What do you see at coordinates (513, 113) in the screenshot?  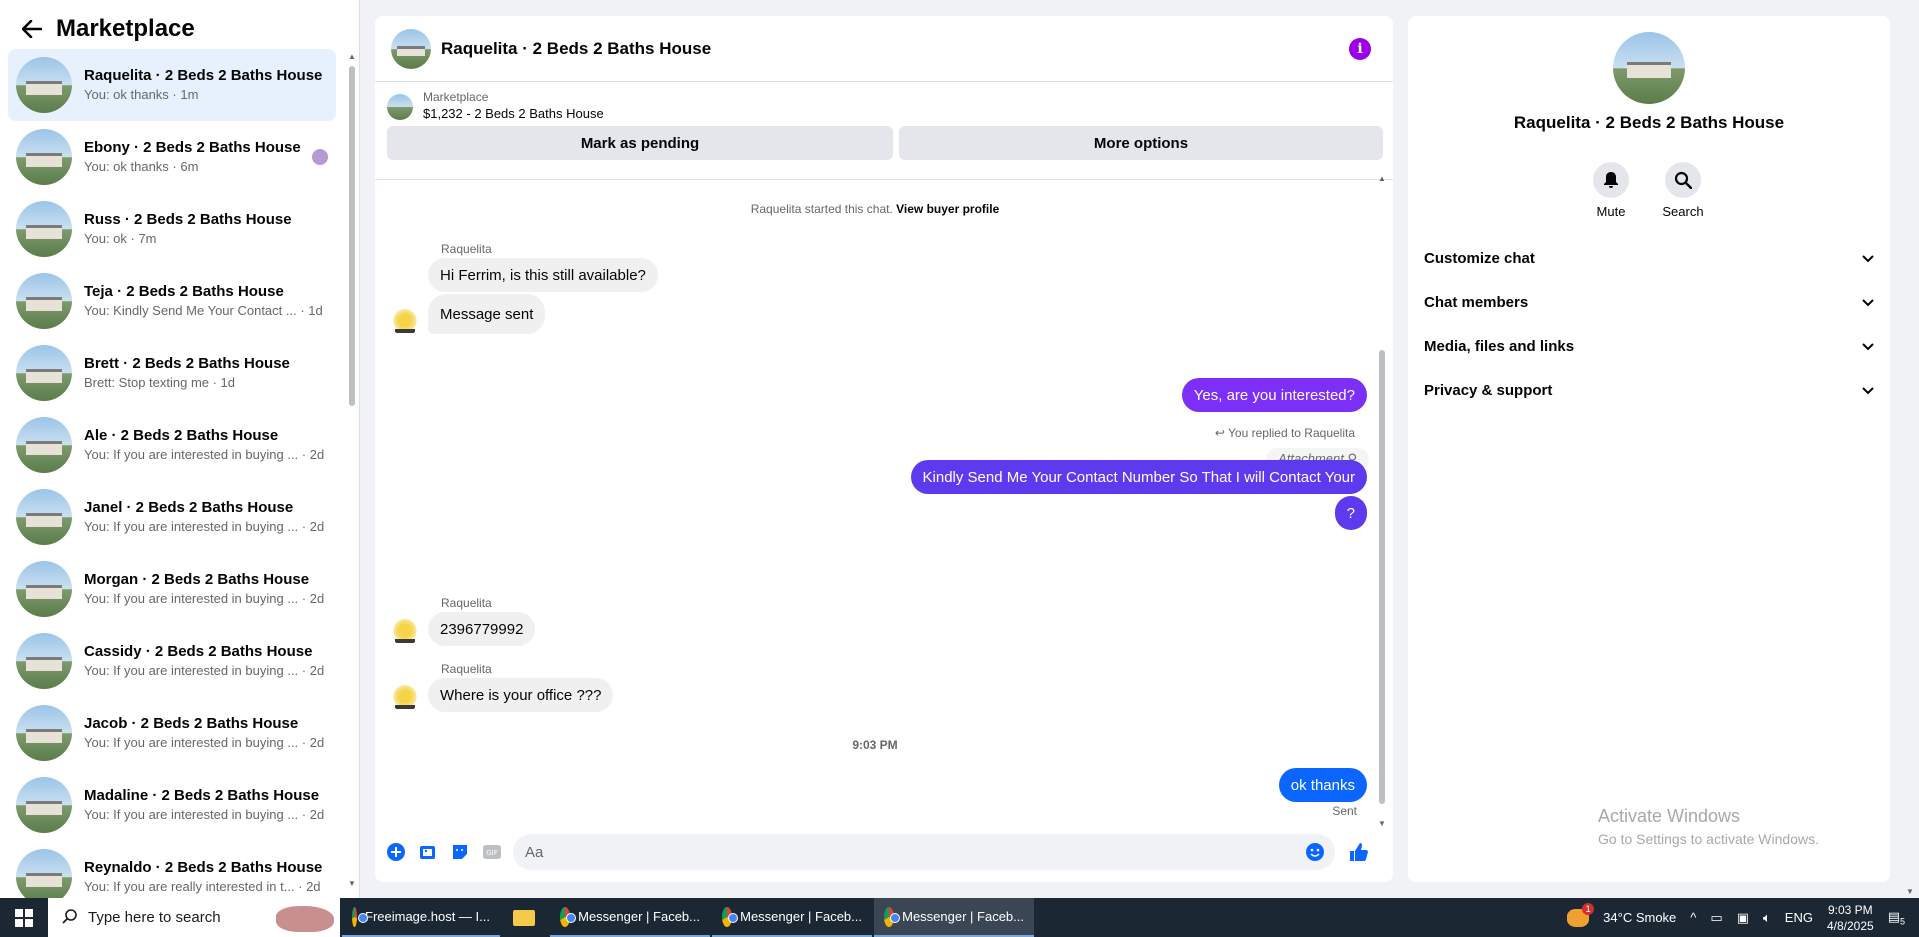 I see `listing-price: $1,232 - 2 Beds 2 Baths House` at bounding box center [513, 113].